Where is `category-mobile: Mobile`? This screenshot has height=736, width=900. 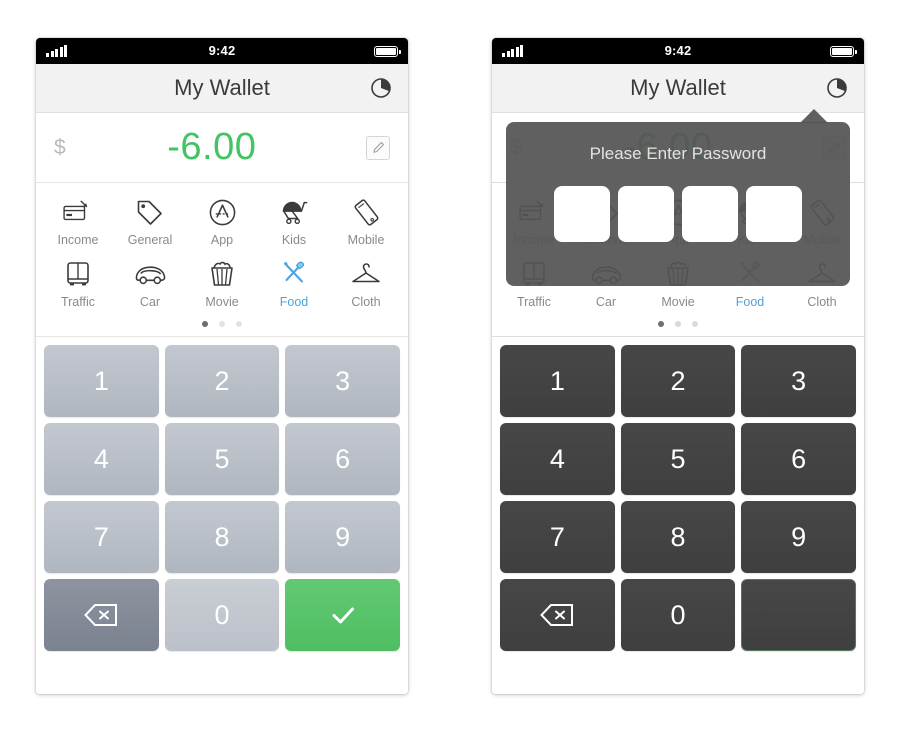 category-mobile: Mobile is located at coordinates (366, 222).